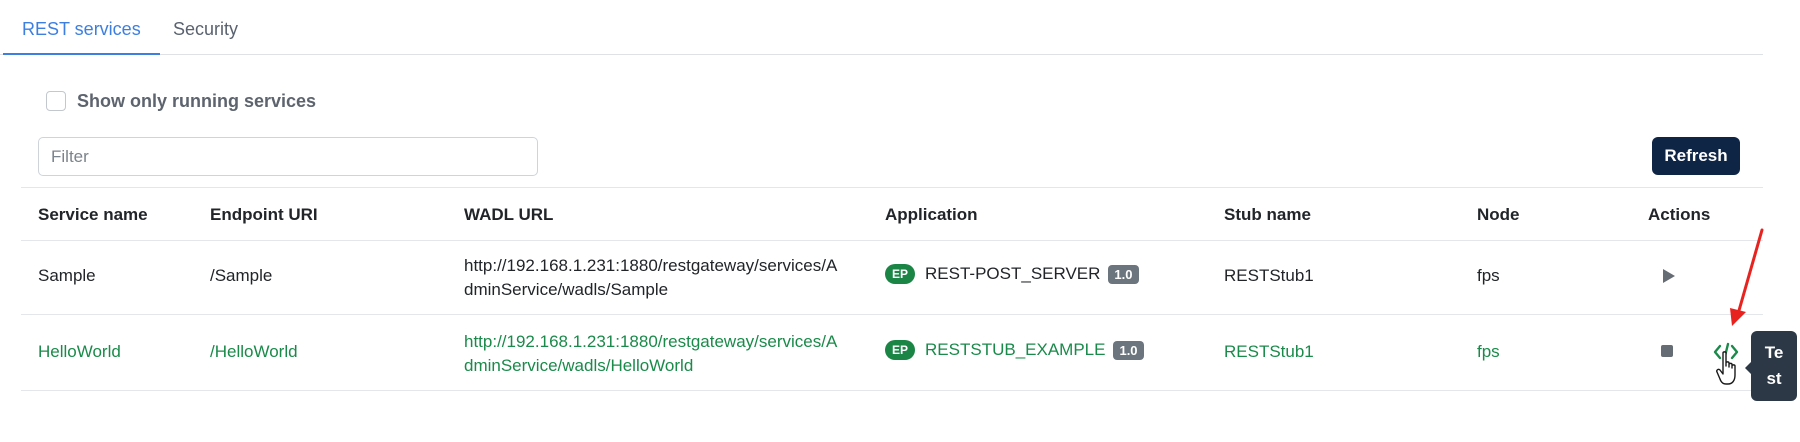 The image size is (1800, 442). I want to click on header-service-name: Service name, so click(93, 214).